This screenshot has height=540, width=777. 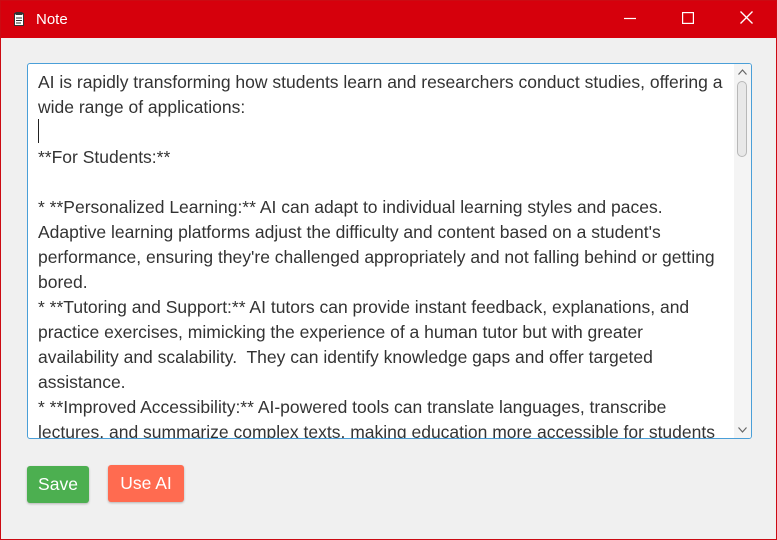 I want to click on scrollbar-thumb, so click(x=742, y=119).